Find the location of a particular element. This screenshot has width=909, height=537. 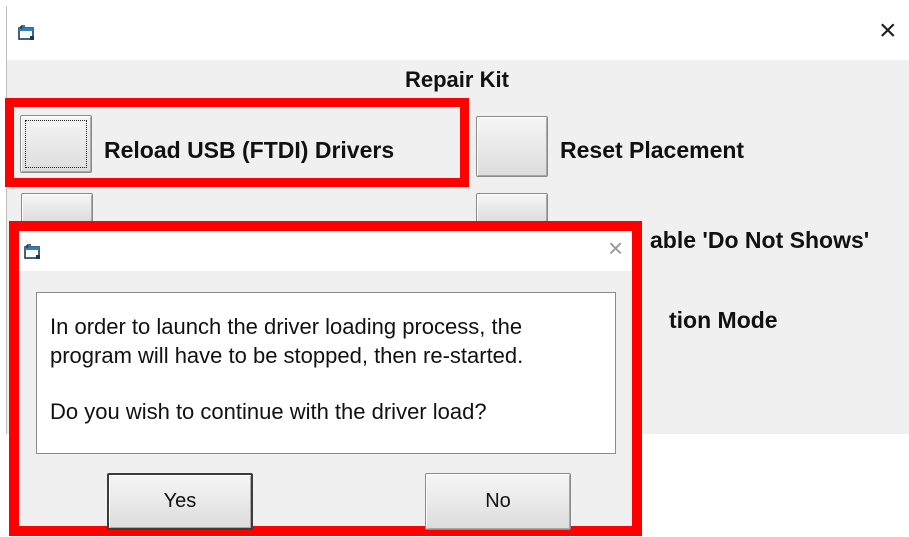

yes-button-label: Yes is located at coordinates (180, 501).